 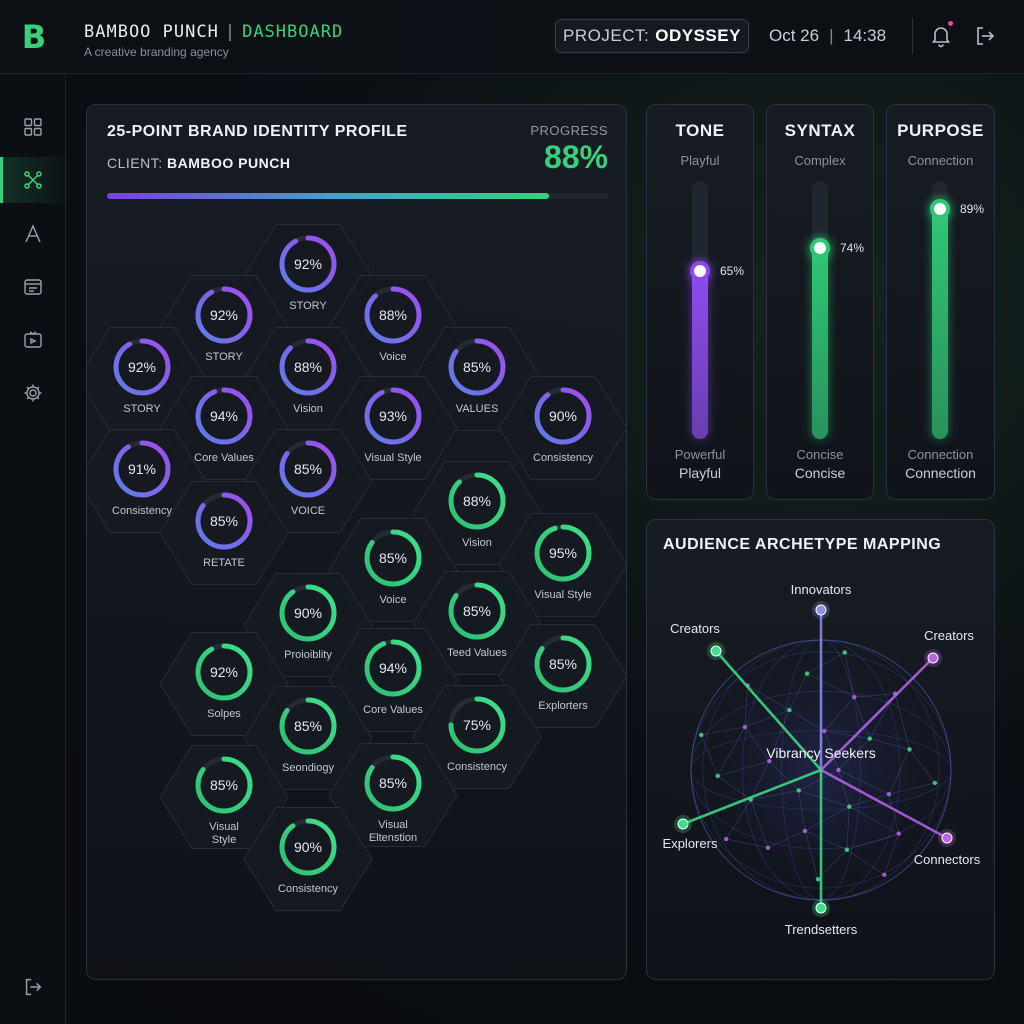 I want to click on purpose-panel: PURPOSE Connection 89% Connection Connection, so click(x=940, y=302).